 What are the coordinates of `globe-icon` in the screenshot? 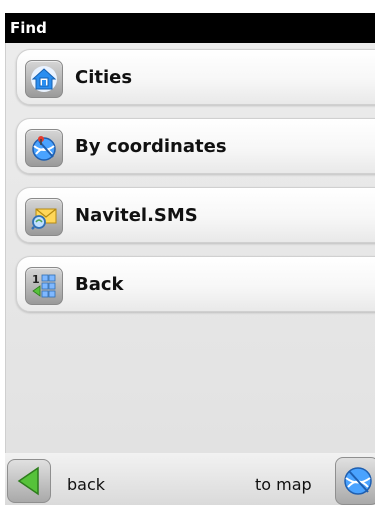 It's located at (358, 481).